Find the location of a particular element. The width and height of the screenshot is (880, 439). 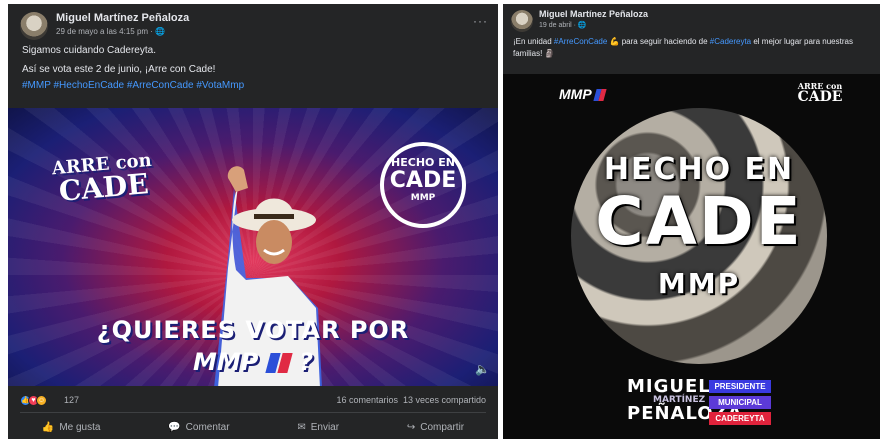

logo-text: CADE is located at coordinates (820, 97).